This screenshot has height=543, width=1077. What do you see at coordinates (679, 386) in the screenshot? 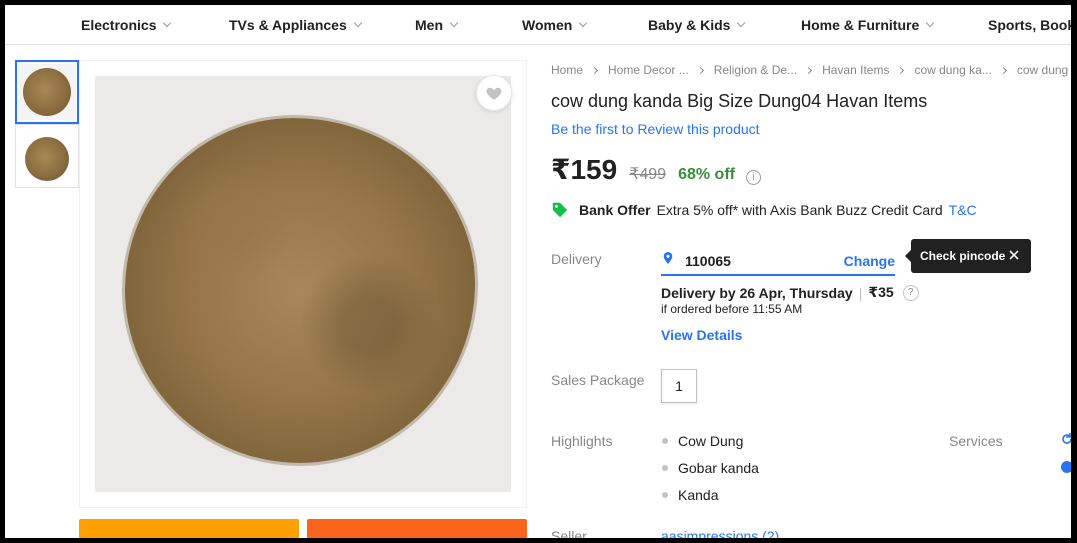
I see `sales-package-value: 1` at bounding box center [679, 386].